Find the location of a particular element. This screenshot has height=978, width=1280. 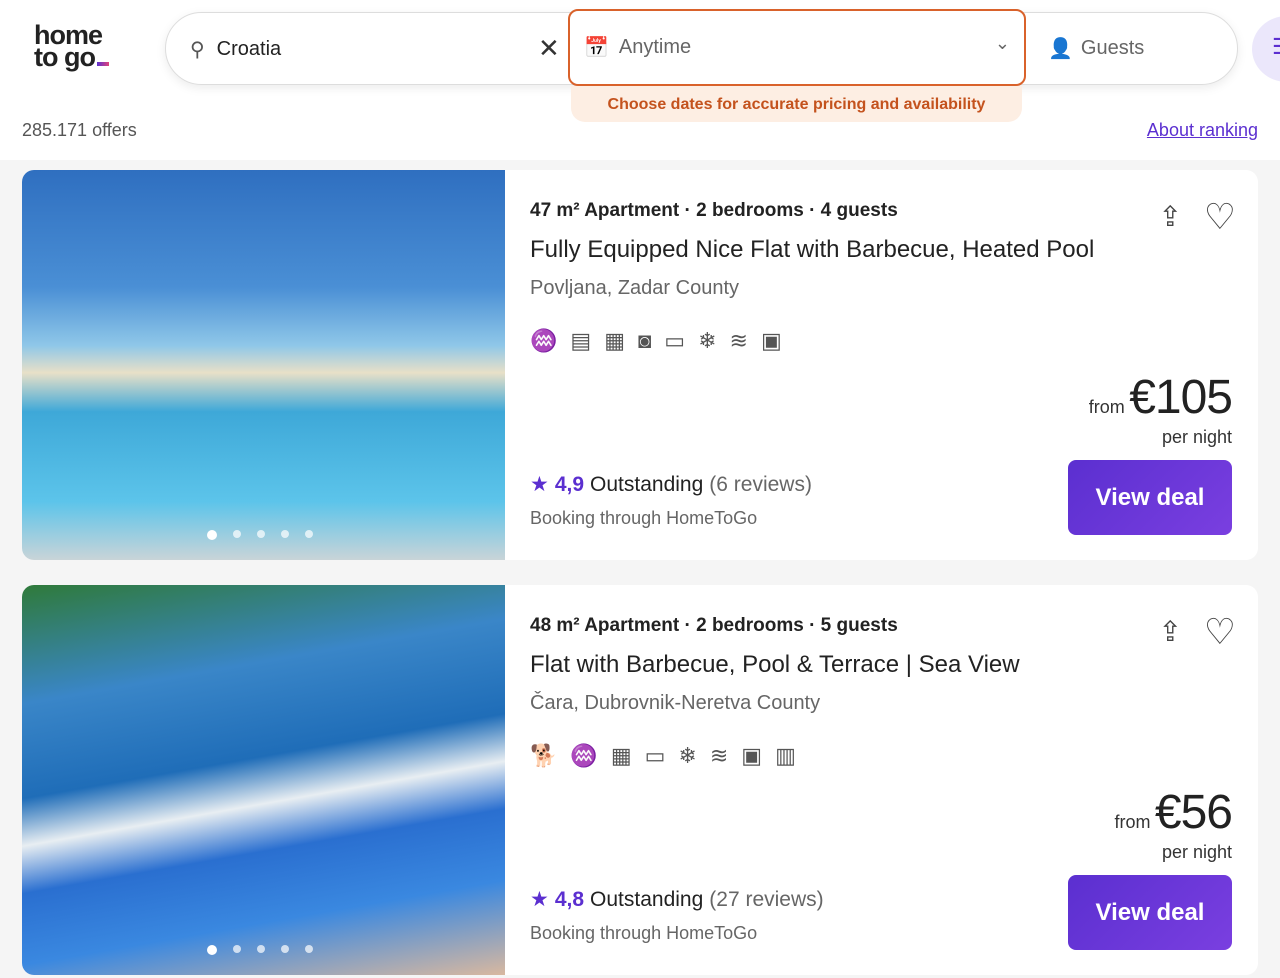

person-icon: 👤 is located at coordinates (1060, 49).